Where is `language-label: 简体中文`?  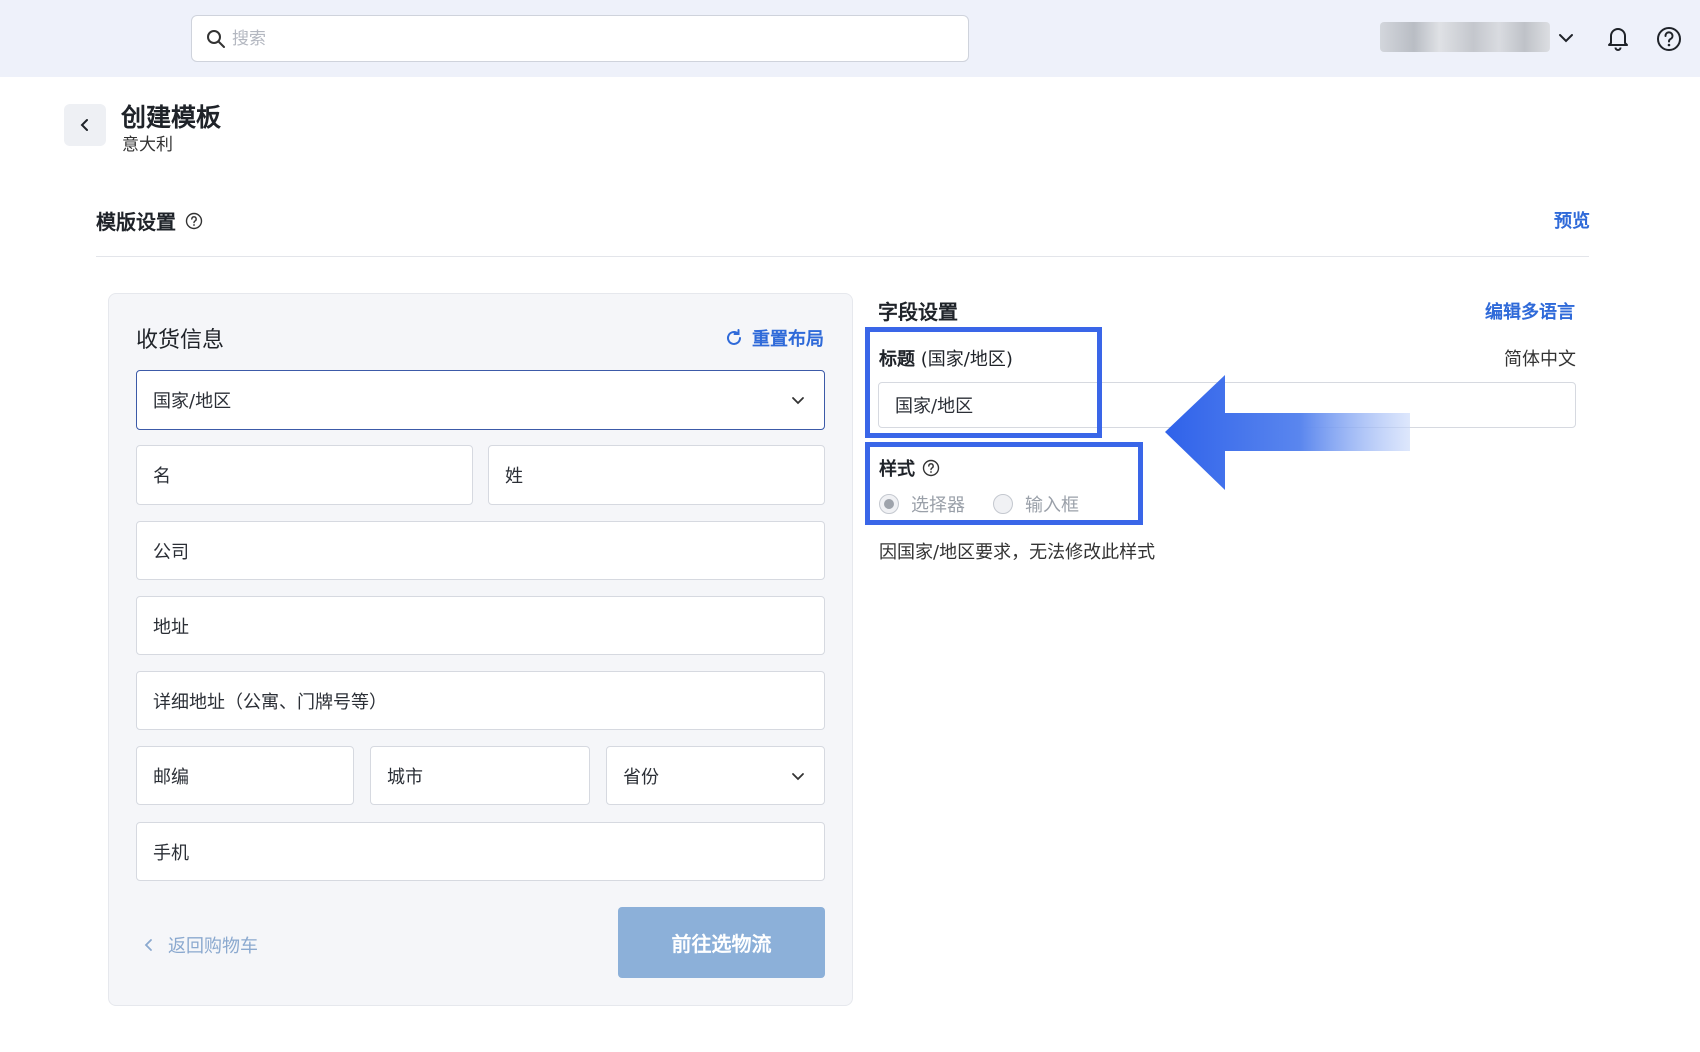 language-label: 简体中文 is located at coordinates (1540, 359).